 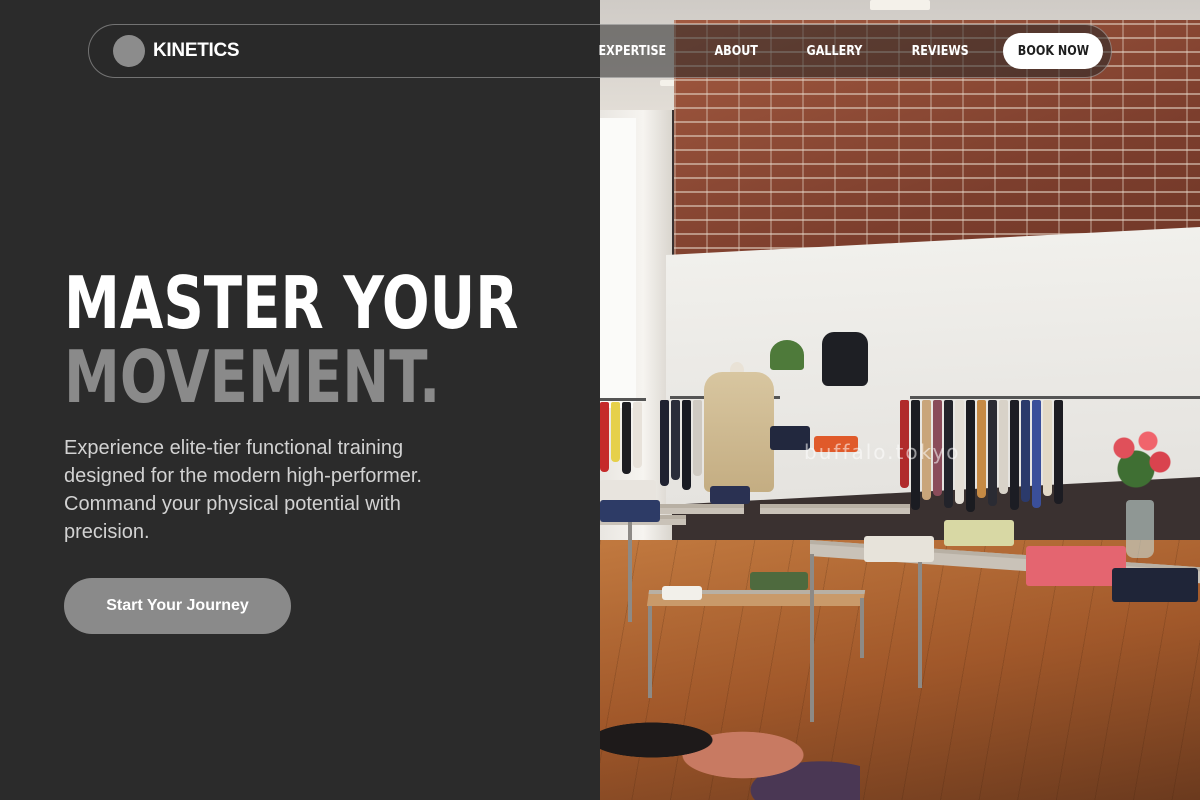 What do you see at coordinates (900, 5) in the screenshot?
I see `ceiling-light` at bounding box center [900, 5].